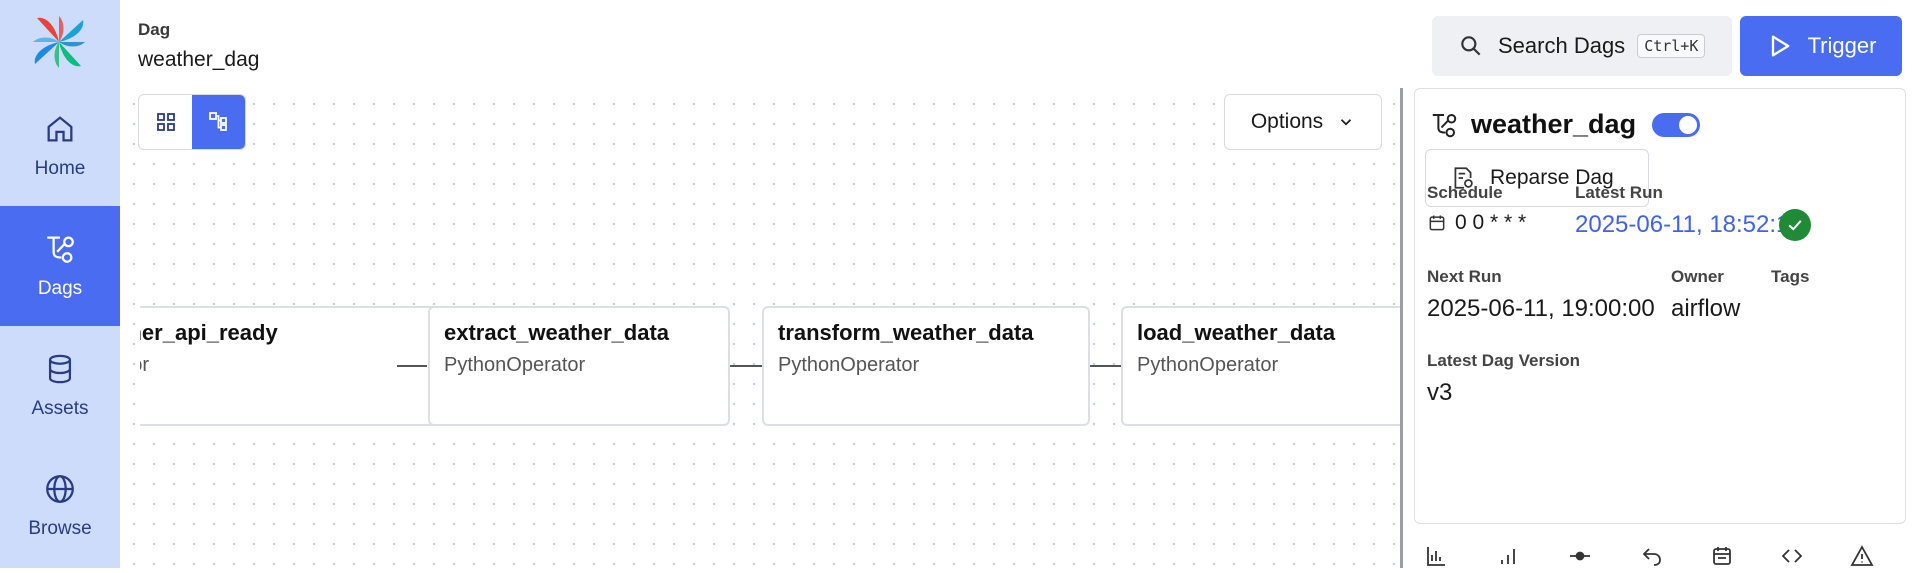 This screenshot has width=1918, height=573. Describe the element at coordinates (1697, 276) in the screenshot. I see `owner-label: Owner` at that location.